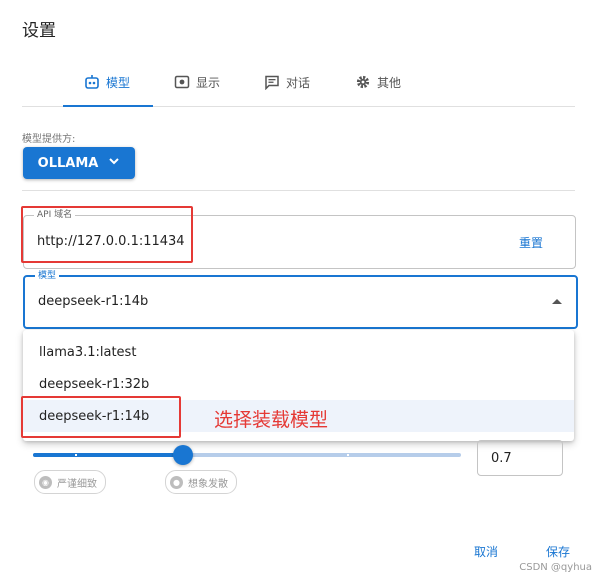  I want to click on gear-icon, so click(363, 82).